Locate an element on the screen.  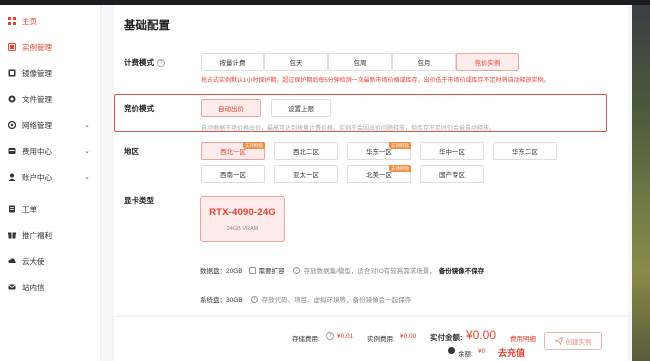
sidebar-item-account: 账户中心 ⌄ is located at coordinates (50, 177).